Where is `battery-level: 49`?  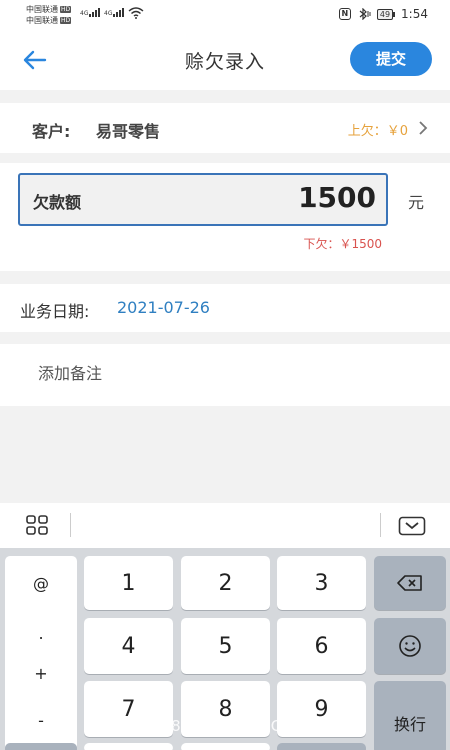
battery-level: 49 is located at coordinates (385, 14).